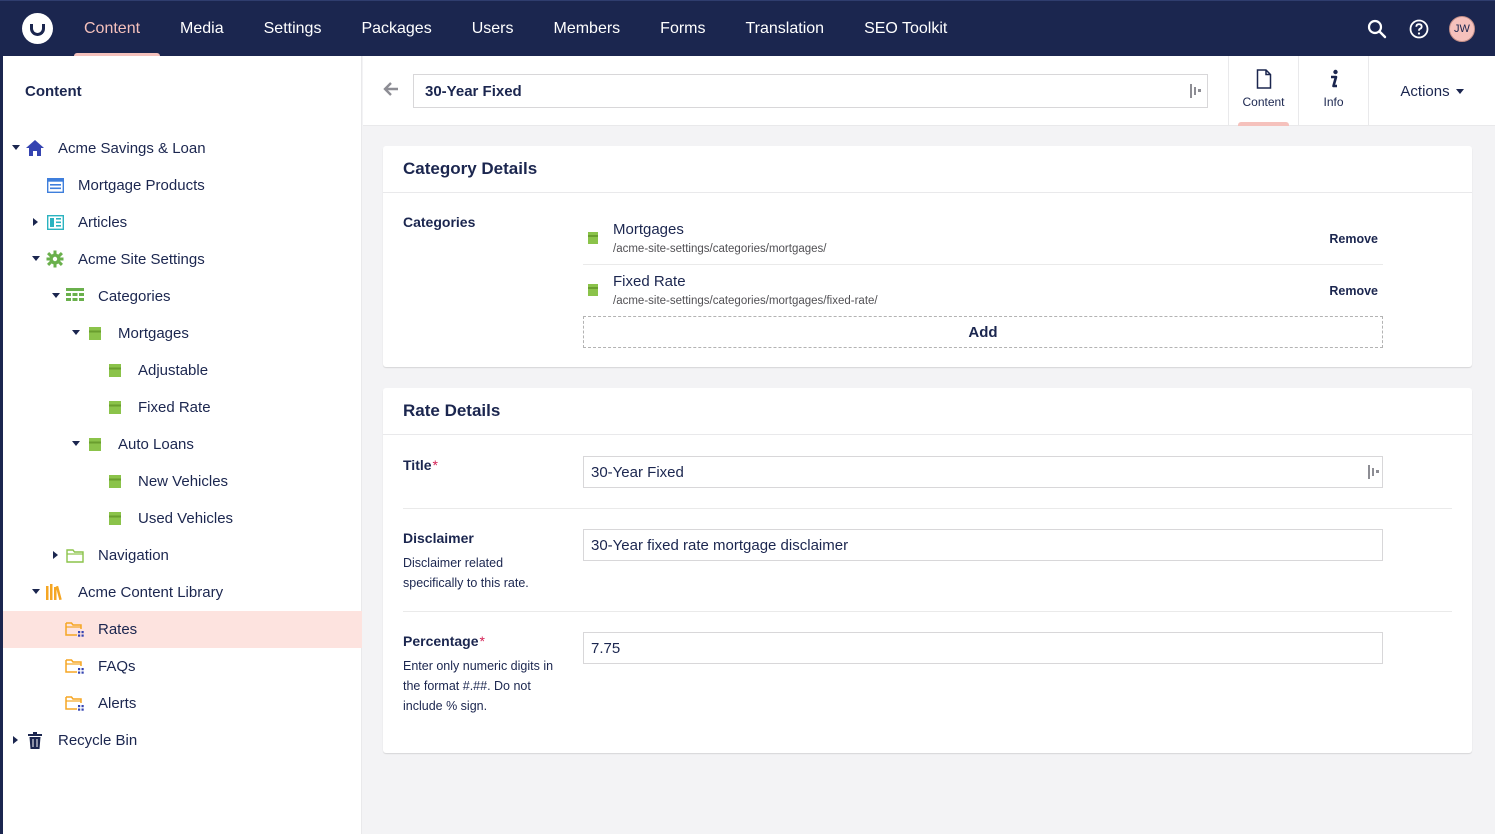  I want to click on sidebar-title: Content, so click(53, 91).